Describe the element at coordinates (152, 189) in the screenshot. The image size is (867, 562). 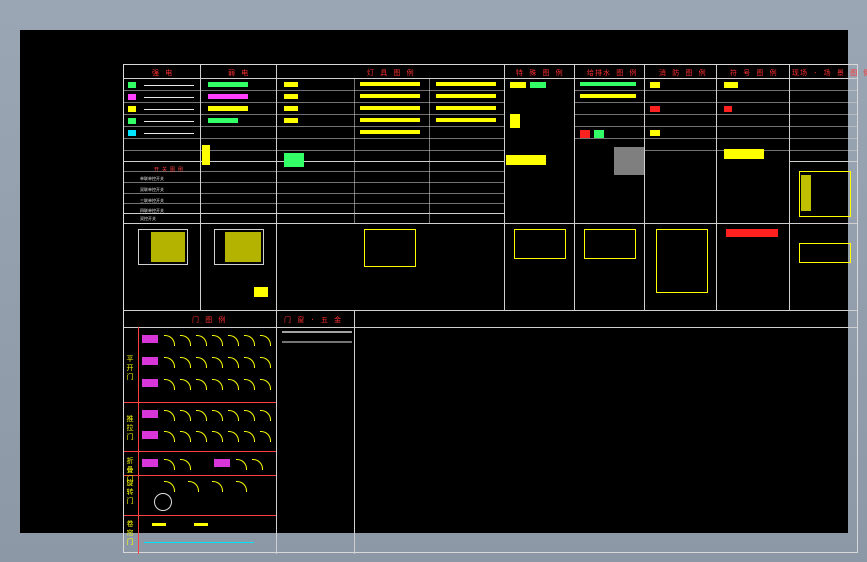
I see `power-list-item: 双联单控开关` at that location.